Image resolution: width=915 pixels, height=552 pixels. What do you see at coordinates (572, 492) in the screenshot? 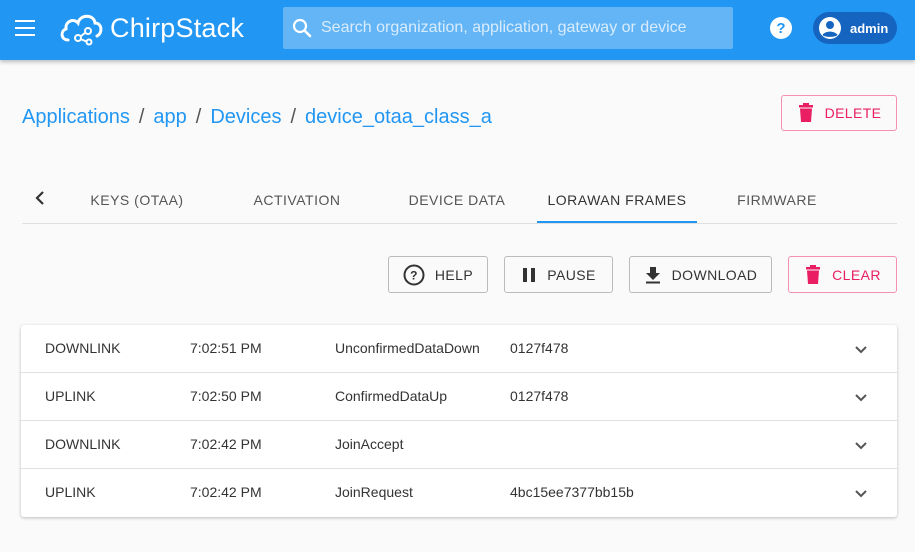
I see `frame-dev-addr: 4bc15ee7377bb15b` at bounding box center [572, 492].